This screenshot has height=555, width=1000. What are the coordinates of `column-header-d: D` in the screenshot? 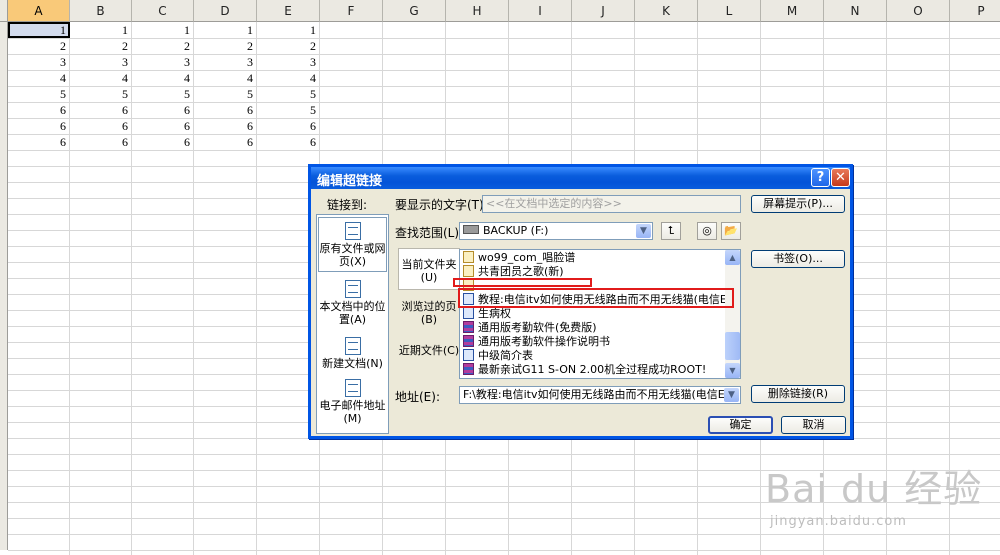 It's located at (225, 11).